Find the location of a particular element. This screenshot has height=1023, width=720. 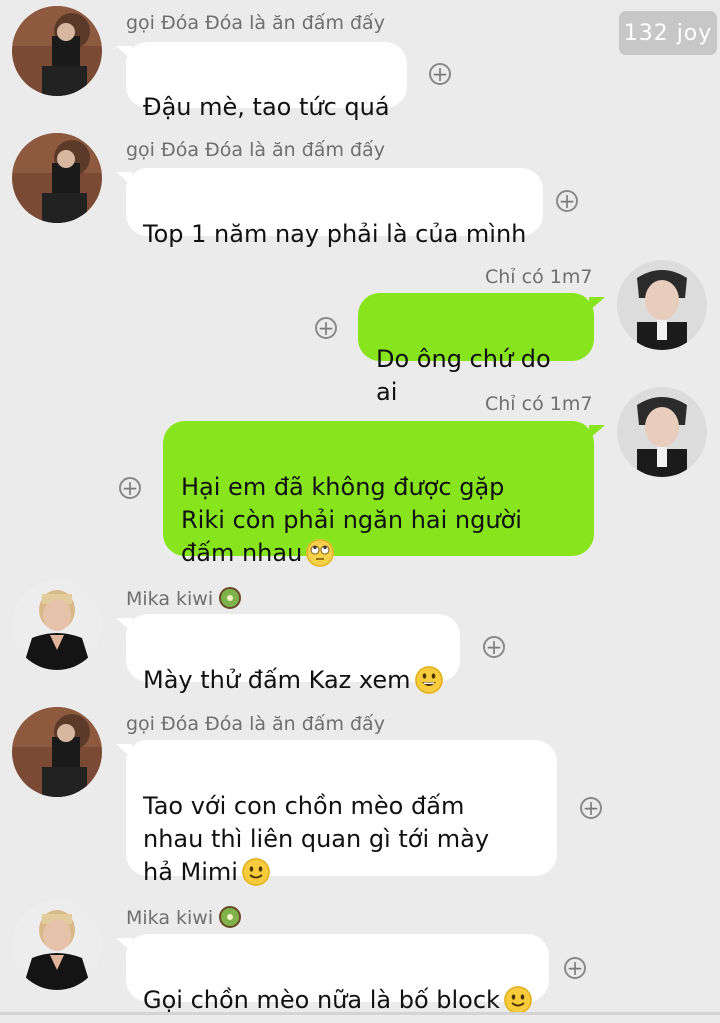

message-text: Top 1 năm nay phải là của mình is located at coordinates (335, 234).